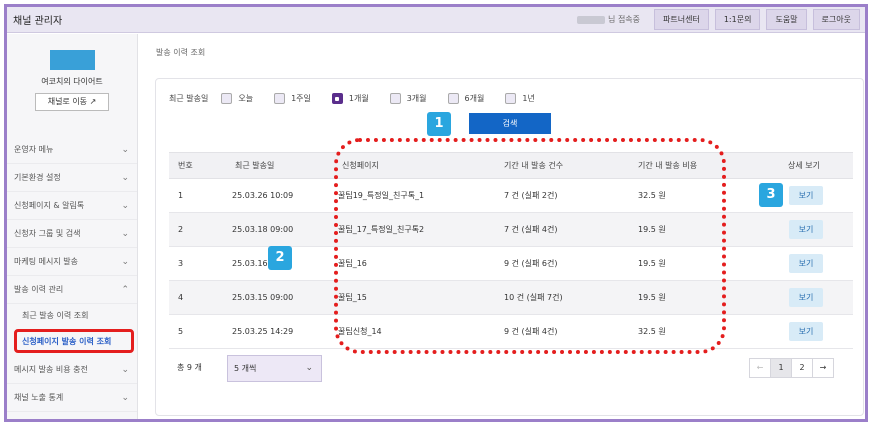 The width and height of the screenshot is (872, 427). I want to click on sidebar-item-marketing-message: 마케팅 메시지 발송 ⌄, so click(72, 262).